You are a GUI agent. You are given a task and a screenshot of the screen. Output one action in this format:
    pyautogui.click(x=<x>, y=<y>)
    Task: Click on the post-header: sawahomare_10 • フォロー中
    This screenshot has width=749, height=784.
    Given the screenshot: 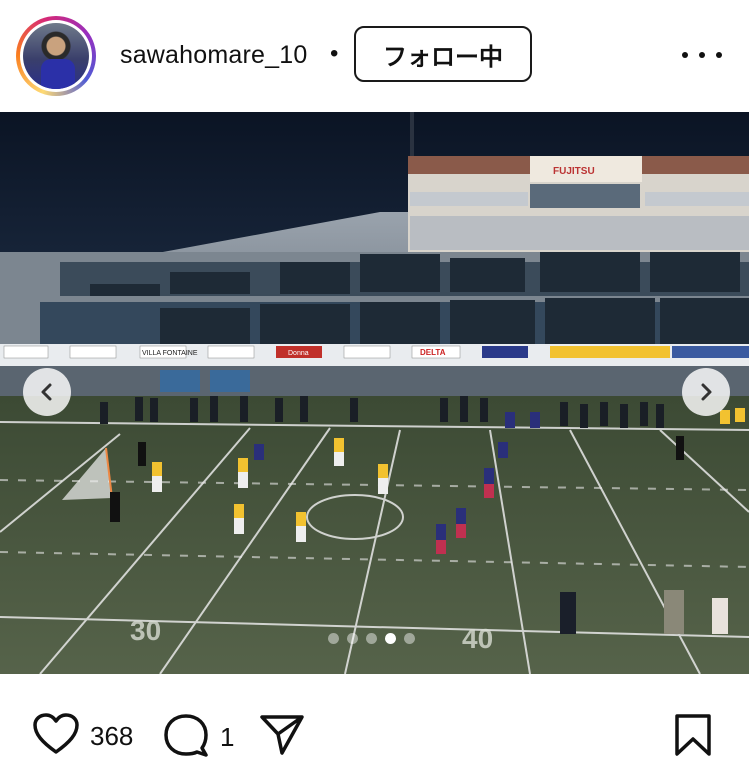 What is the action you would take?
    pyautogui.click(x=374, y=56)
    